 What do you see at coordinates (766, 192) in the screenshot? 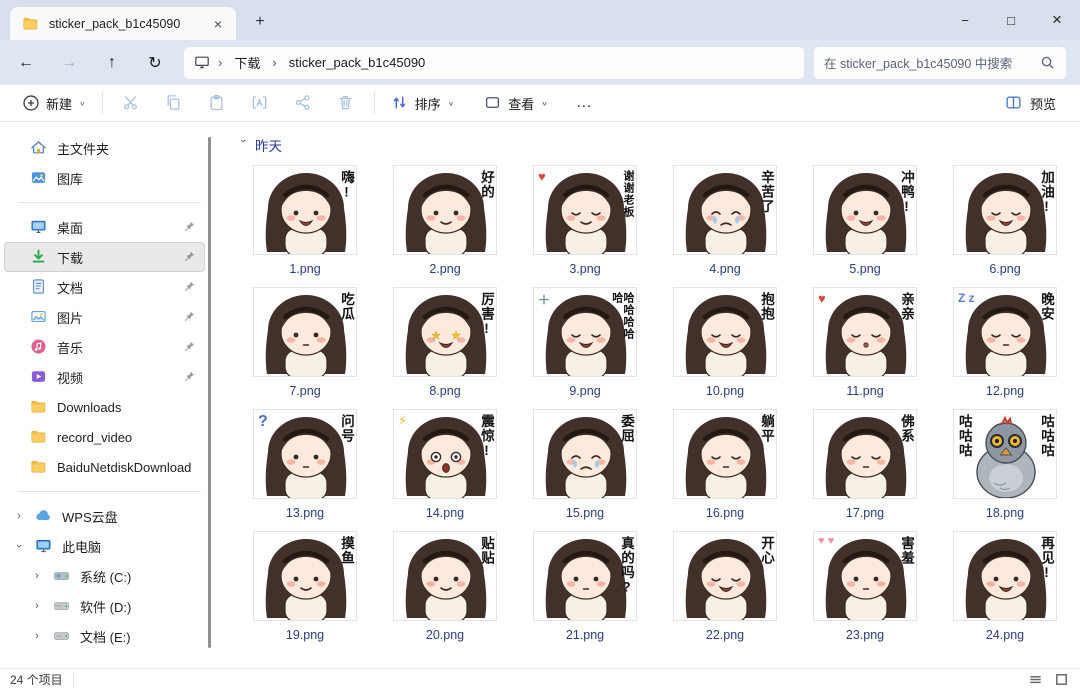
I see `sticker-caption: 辛苦了` at bounding box center [766, 192].